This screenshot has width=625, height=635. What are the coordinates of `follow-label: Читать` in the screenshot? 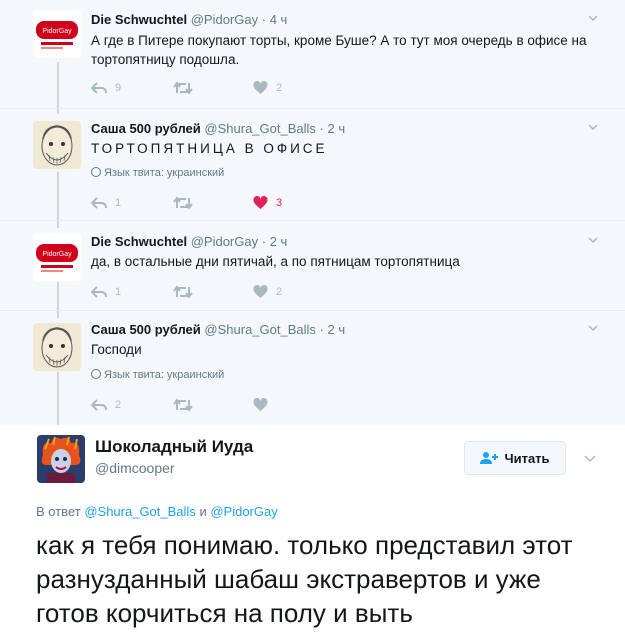 It's located at (527, 458).